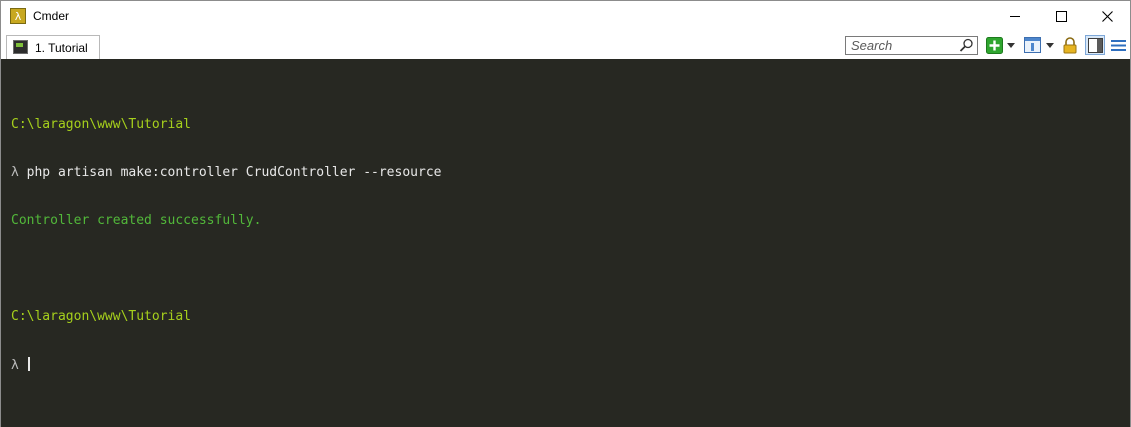 This screenshot has height=427, width=1131. Describe the element at coordinates (28, 364) in the screenshot. I see `text-cursor` at that location.